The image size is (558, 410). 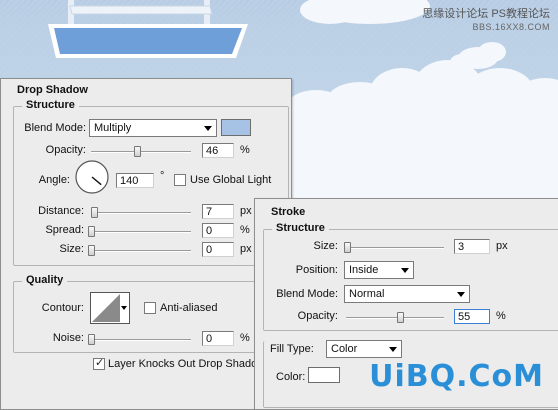 I want to click on angle-input: 140, so click(x=135, y=180).